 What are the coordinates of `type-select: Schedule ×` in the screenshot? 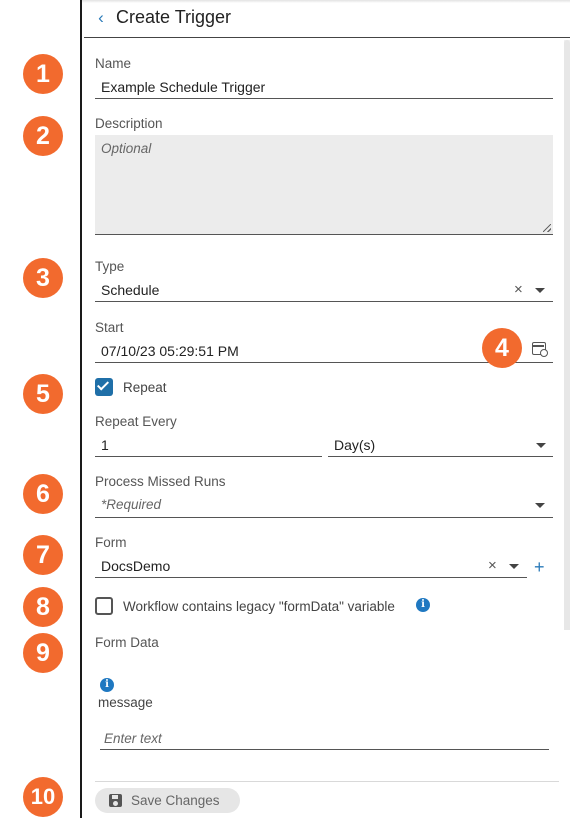 It's located at (324, 289).